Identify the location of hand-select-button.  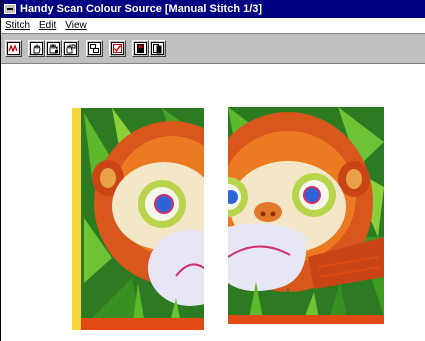
(70, 48).